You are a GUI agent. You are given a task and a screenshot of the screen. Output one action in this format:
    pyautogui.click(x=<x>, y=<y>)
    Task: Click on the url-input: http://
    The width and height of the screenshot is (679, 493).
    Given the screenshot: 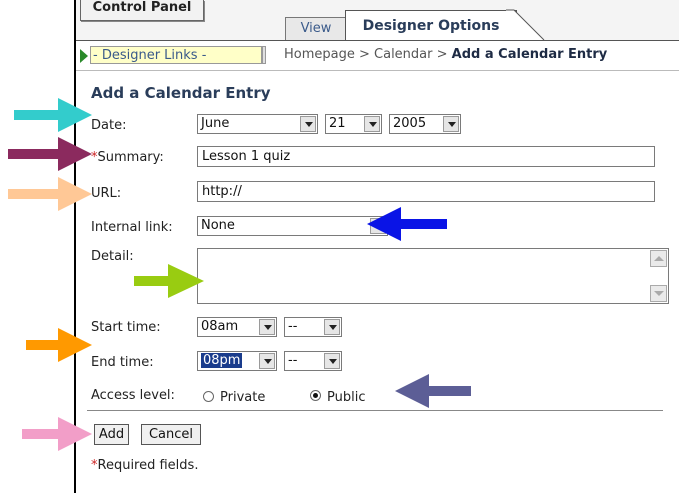 What is the action you would take?
    pyautogui.click(x=426, y=191)
    